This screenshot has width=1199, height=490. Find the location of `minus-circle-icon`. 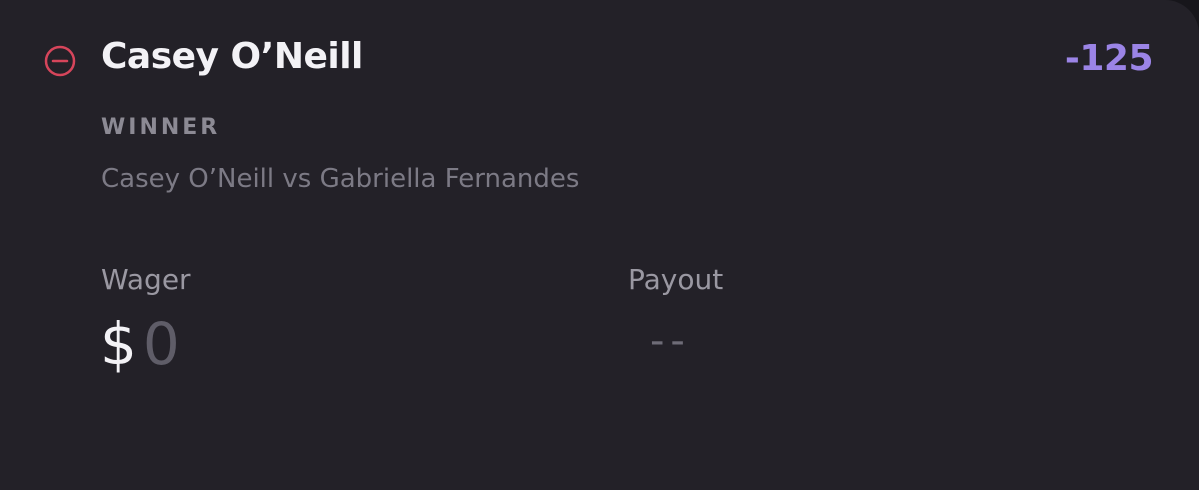

minus-circle-icon is located at coordinates (60, 61).